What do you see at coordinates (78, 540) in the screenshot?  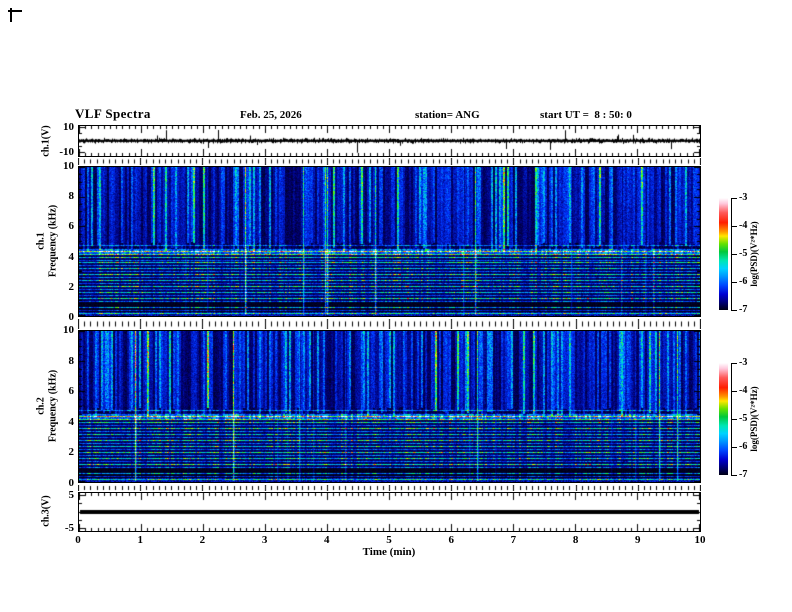 I see `x-tick-label: 0` at bounding box center [78, 540].